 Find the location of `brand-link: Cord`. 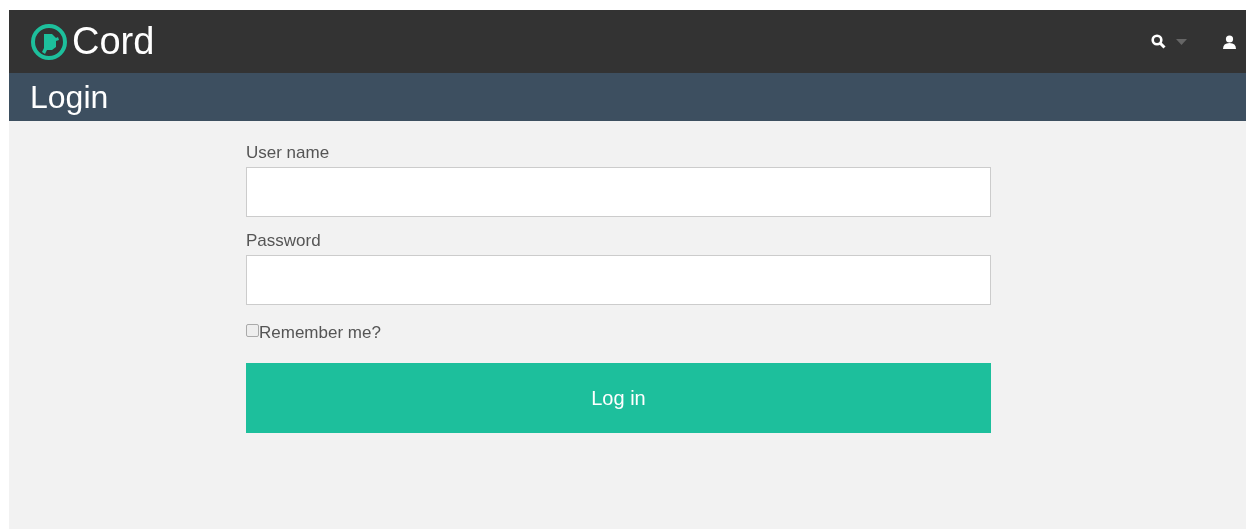

brand-link: Cord is located at coordinates (92, 41).